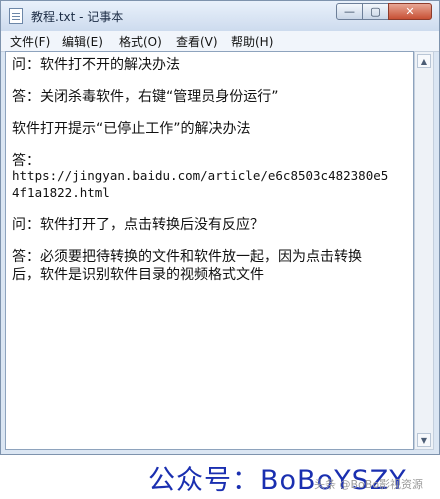  What do you see at coordinates (410, 11) in the screenshot?
I see `close-button: ✕` at bounding box center [410, 11].